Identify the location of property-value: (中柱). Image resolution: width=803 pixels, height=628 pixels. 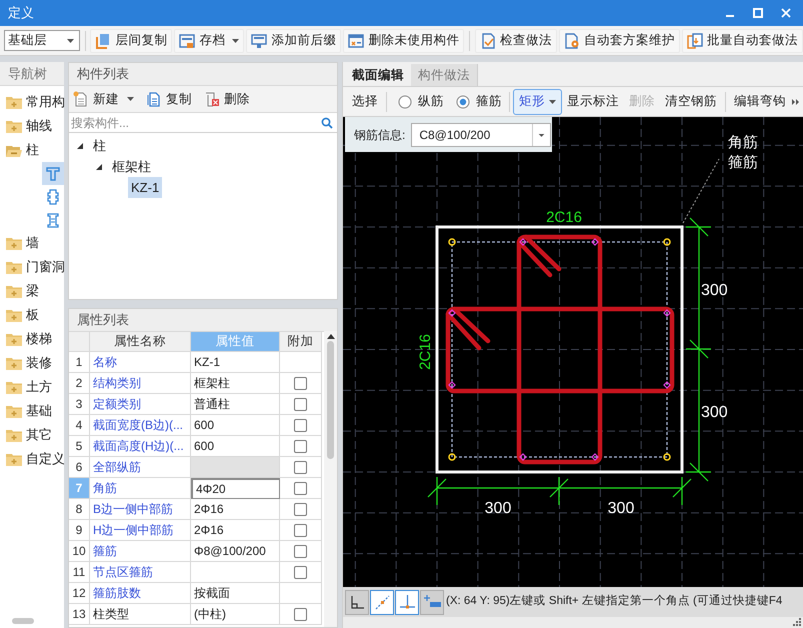
(235, 614).